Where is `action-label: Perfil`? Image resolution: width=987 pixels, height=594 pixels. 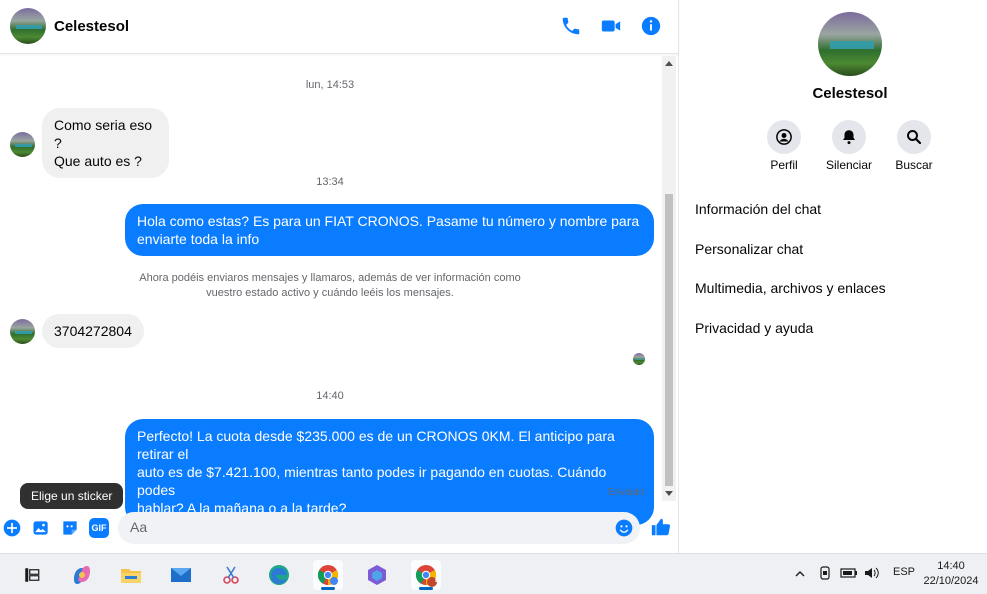
action-label: Perfil is located at coordinates (784, 165).